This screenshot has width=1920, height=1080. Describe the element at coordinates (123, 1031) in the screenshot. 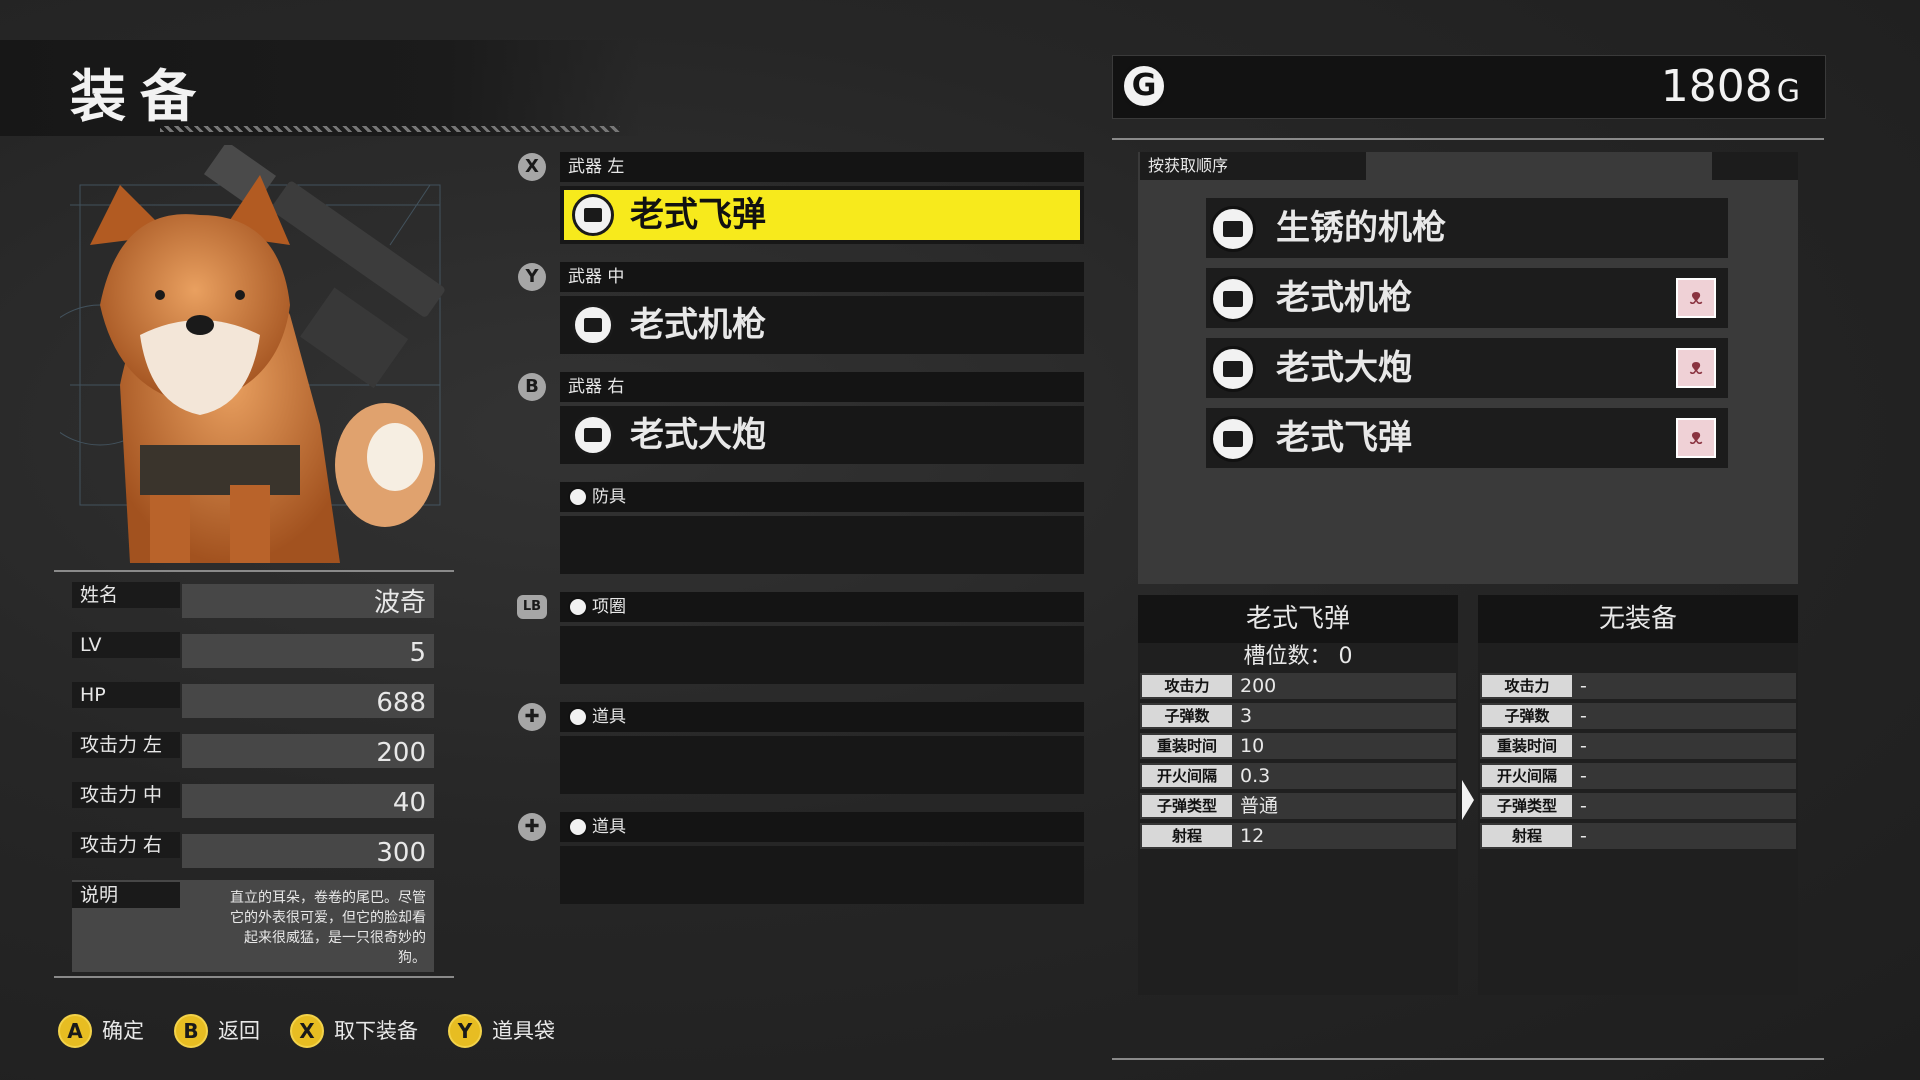

I see `footer-label: 确定` at that location.